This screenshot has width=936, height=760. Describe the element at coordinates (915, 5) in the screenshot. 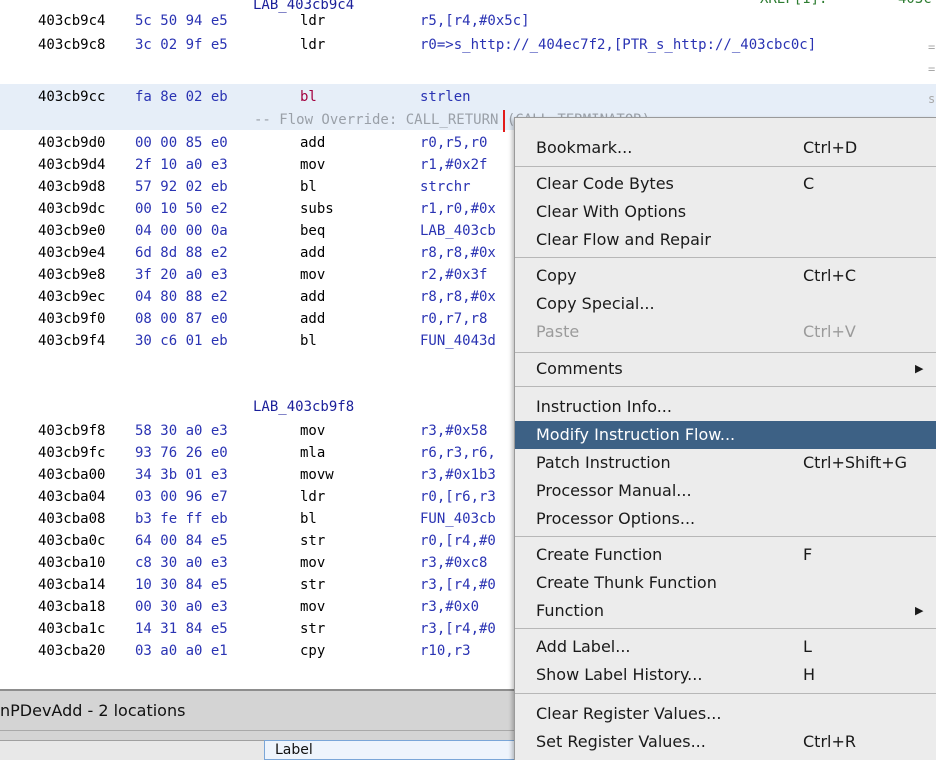

I see `xref-address: 403c` at that location.